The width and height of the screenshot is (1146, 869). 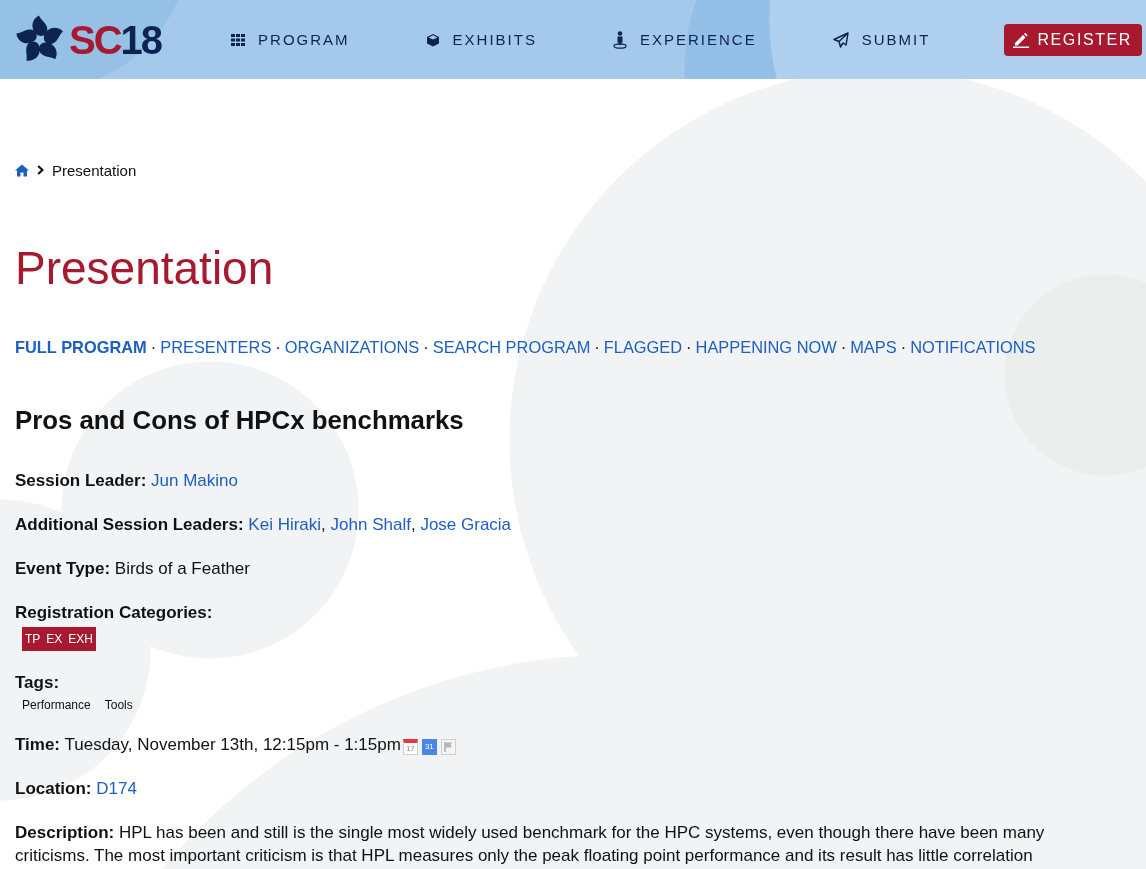 What do you see at coordinates (840, 39) in the screenshot?
I see `paper-plane-icon` at bounding box center [840, 39].